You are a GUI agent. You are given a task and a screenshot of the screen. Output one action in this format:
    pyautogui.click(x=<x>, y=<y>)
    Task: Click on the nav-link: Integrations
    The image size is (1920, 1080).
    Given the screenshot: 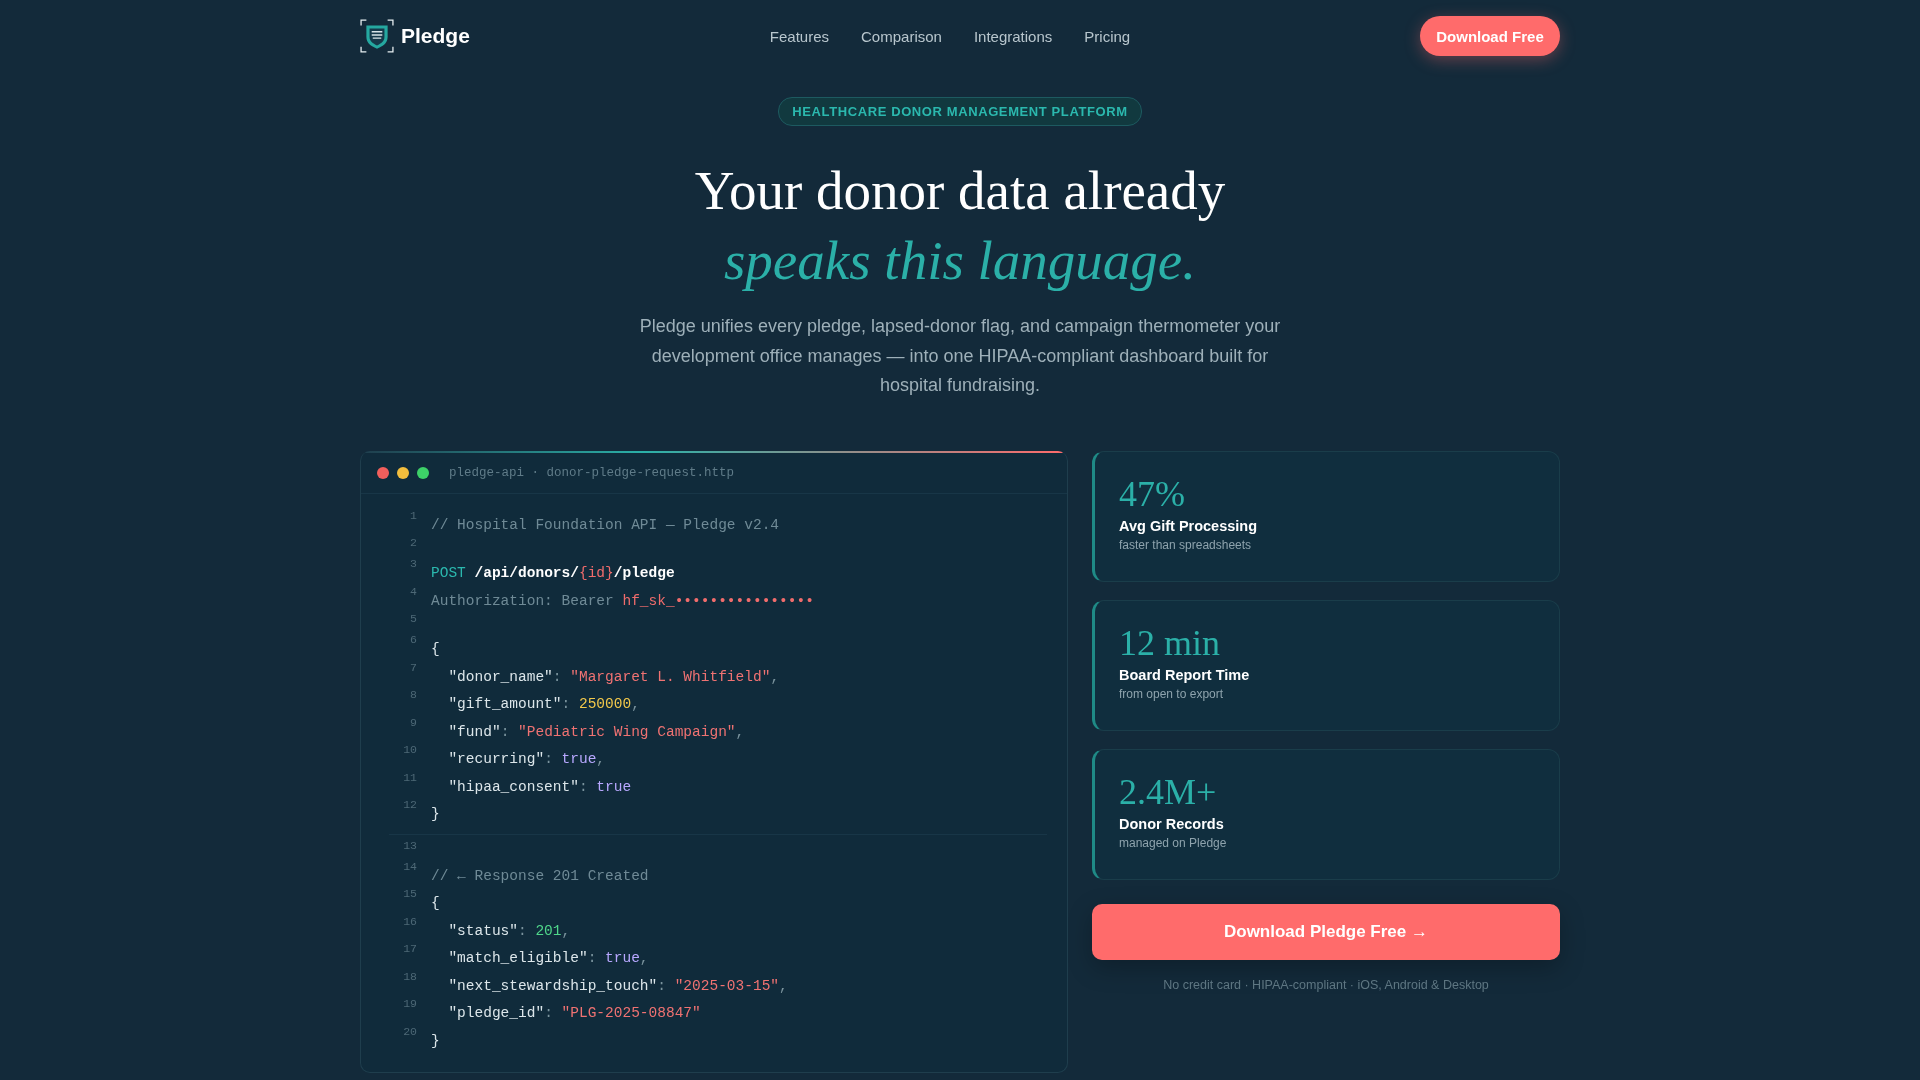 What is the action you would take?
    pyautogui.click(x=1013, y=36)
    